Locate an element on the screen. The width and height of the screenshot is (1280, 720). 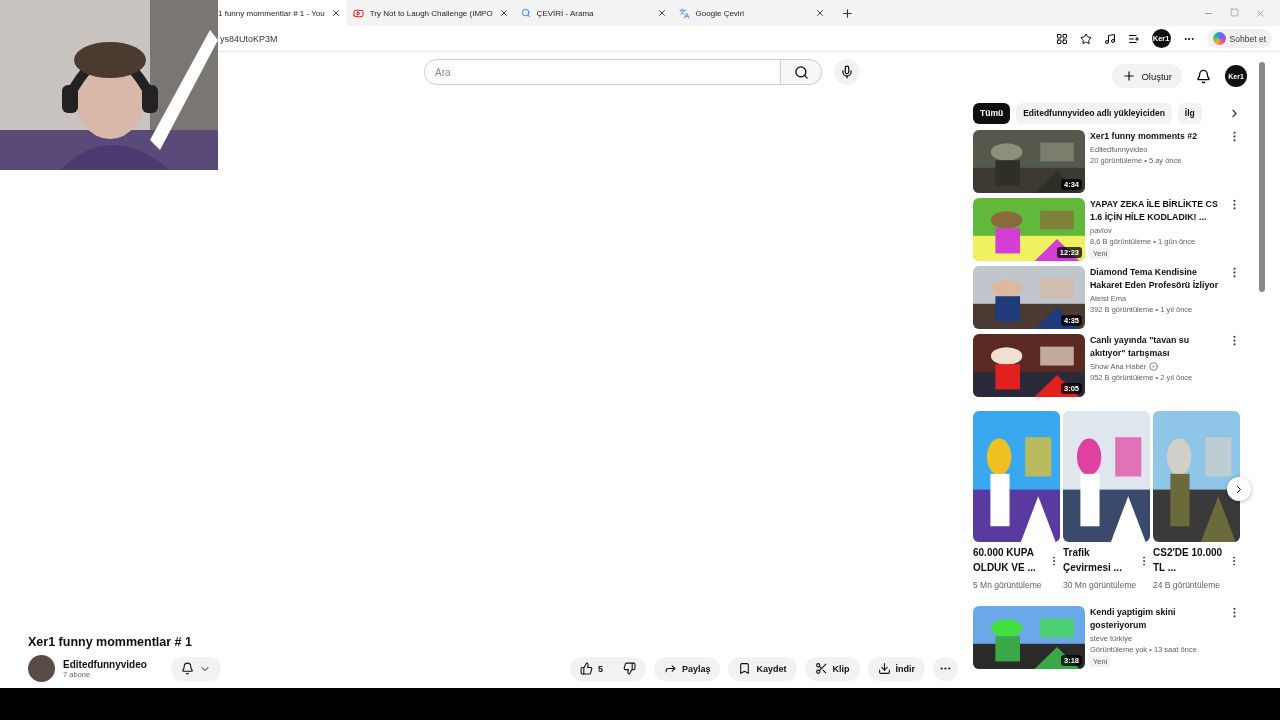
mic-button is located at coordinates (847, 72).